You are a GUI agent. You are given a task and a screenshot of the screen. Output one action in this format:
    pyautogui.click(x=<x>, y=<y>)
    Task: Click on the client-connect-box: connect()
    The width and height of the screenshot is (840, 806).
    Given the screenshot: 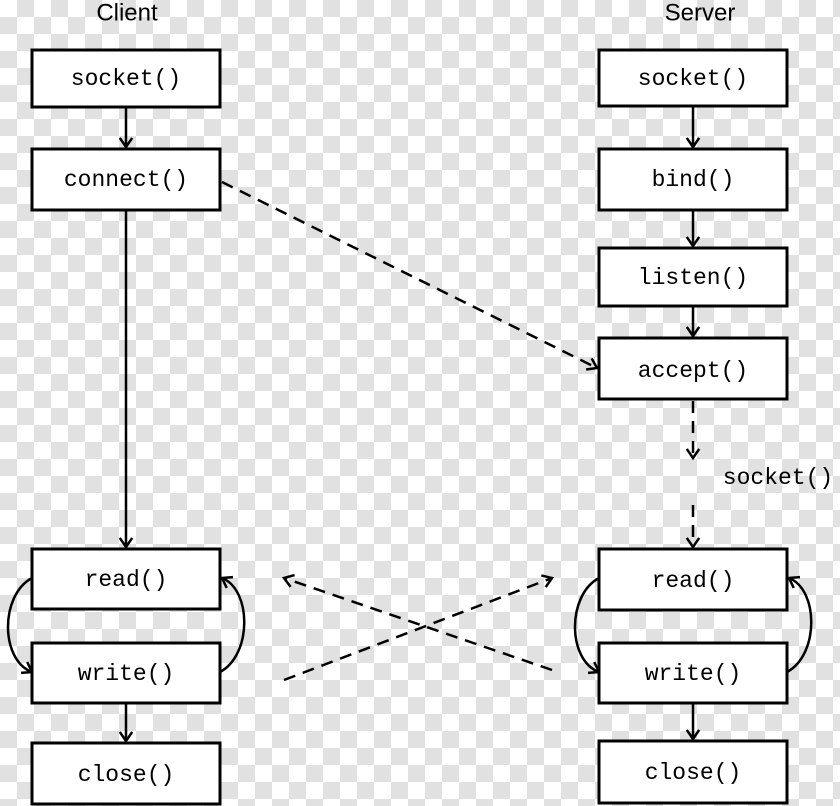 What is the action you would take?
    pyautogui.click(x=126, y=179)
    